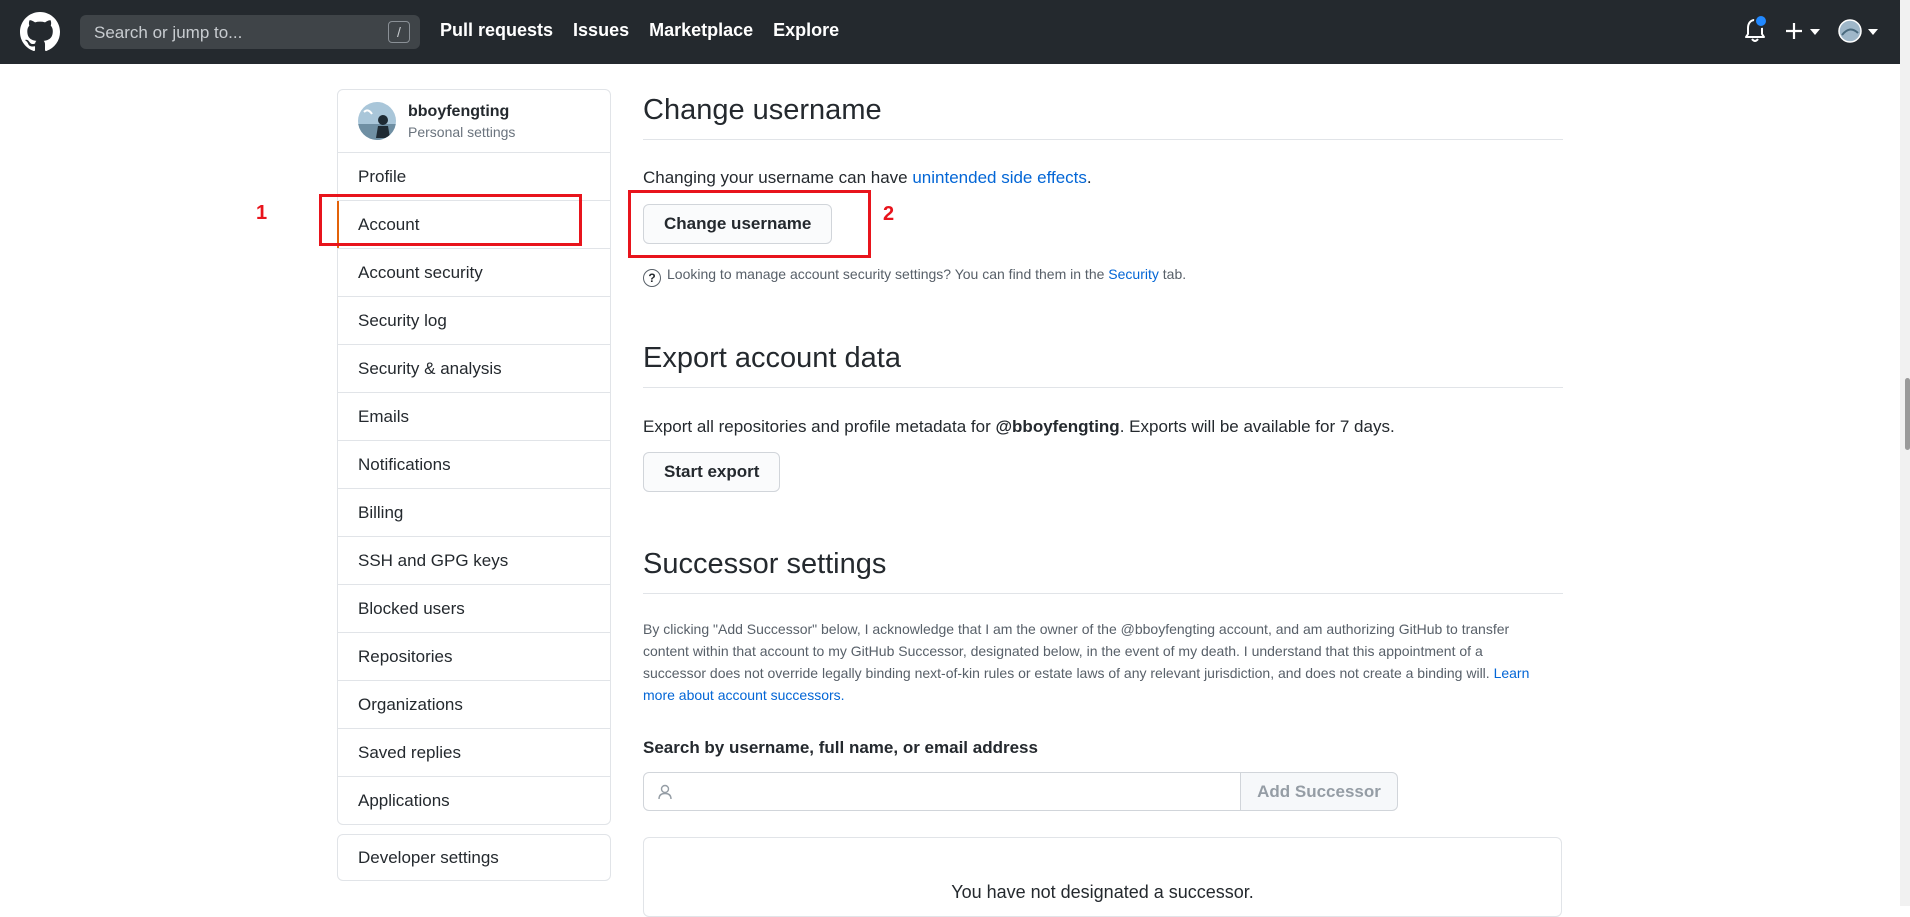 The height and width of the screenshot is (917, 1910). Describe the element at coordinates (474, 121) in the screenshot. I see `sidebar-user-header: bboyfengting Personal settings` at that location.